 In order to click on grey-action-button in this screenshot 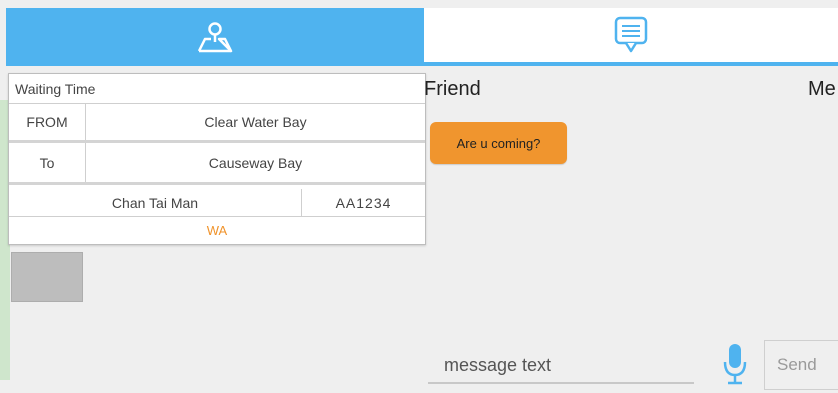, I will do `click(47, 277)`.